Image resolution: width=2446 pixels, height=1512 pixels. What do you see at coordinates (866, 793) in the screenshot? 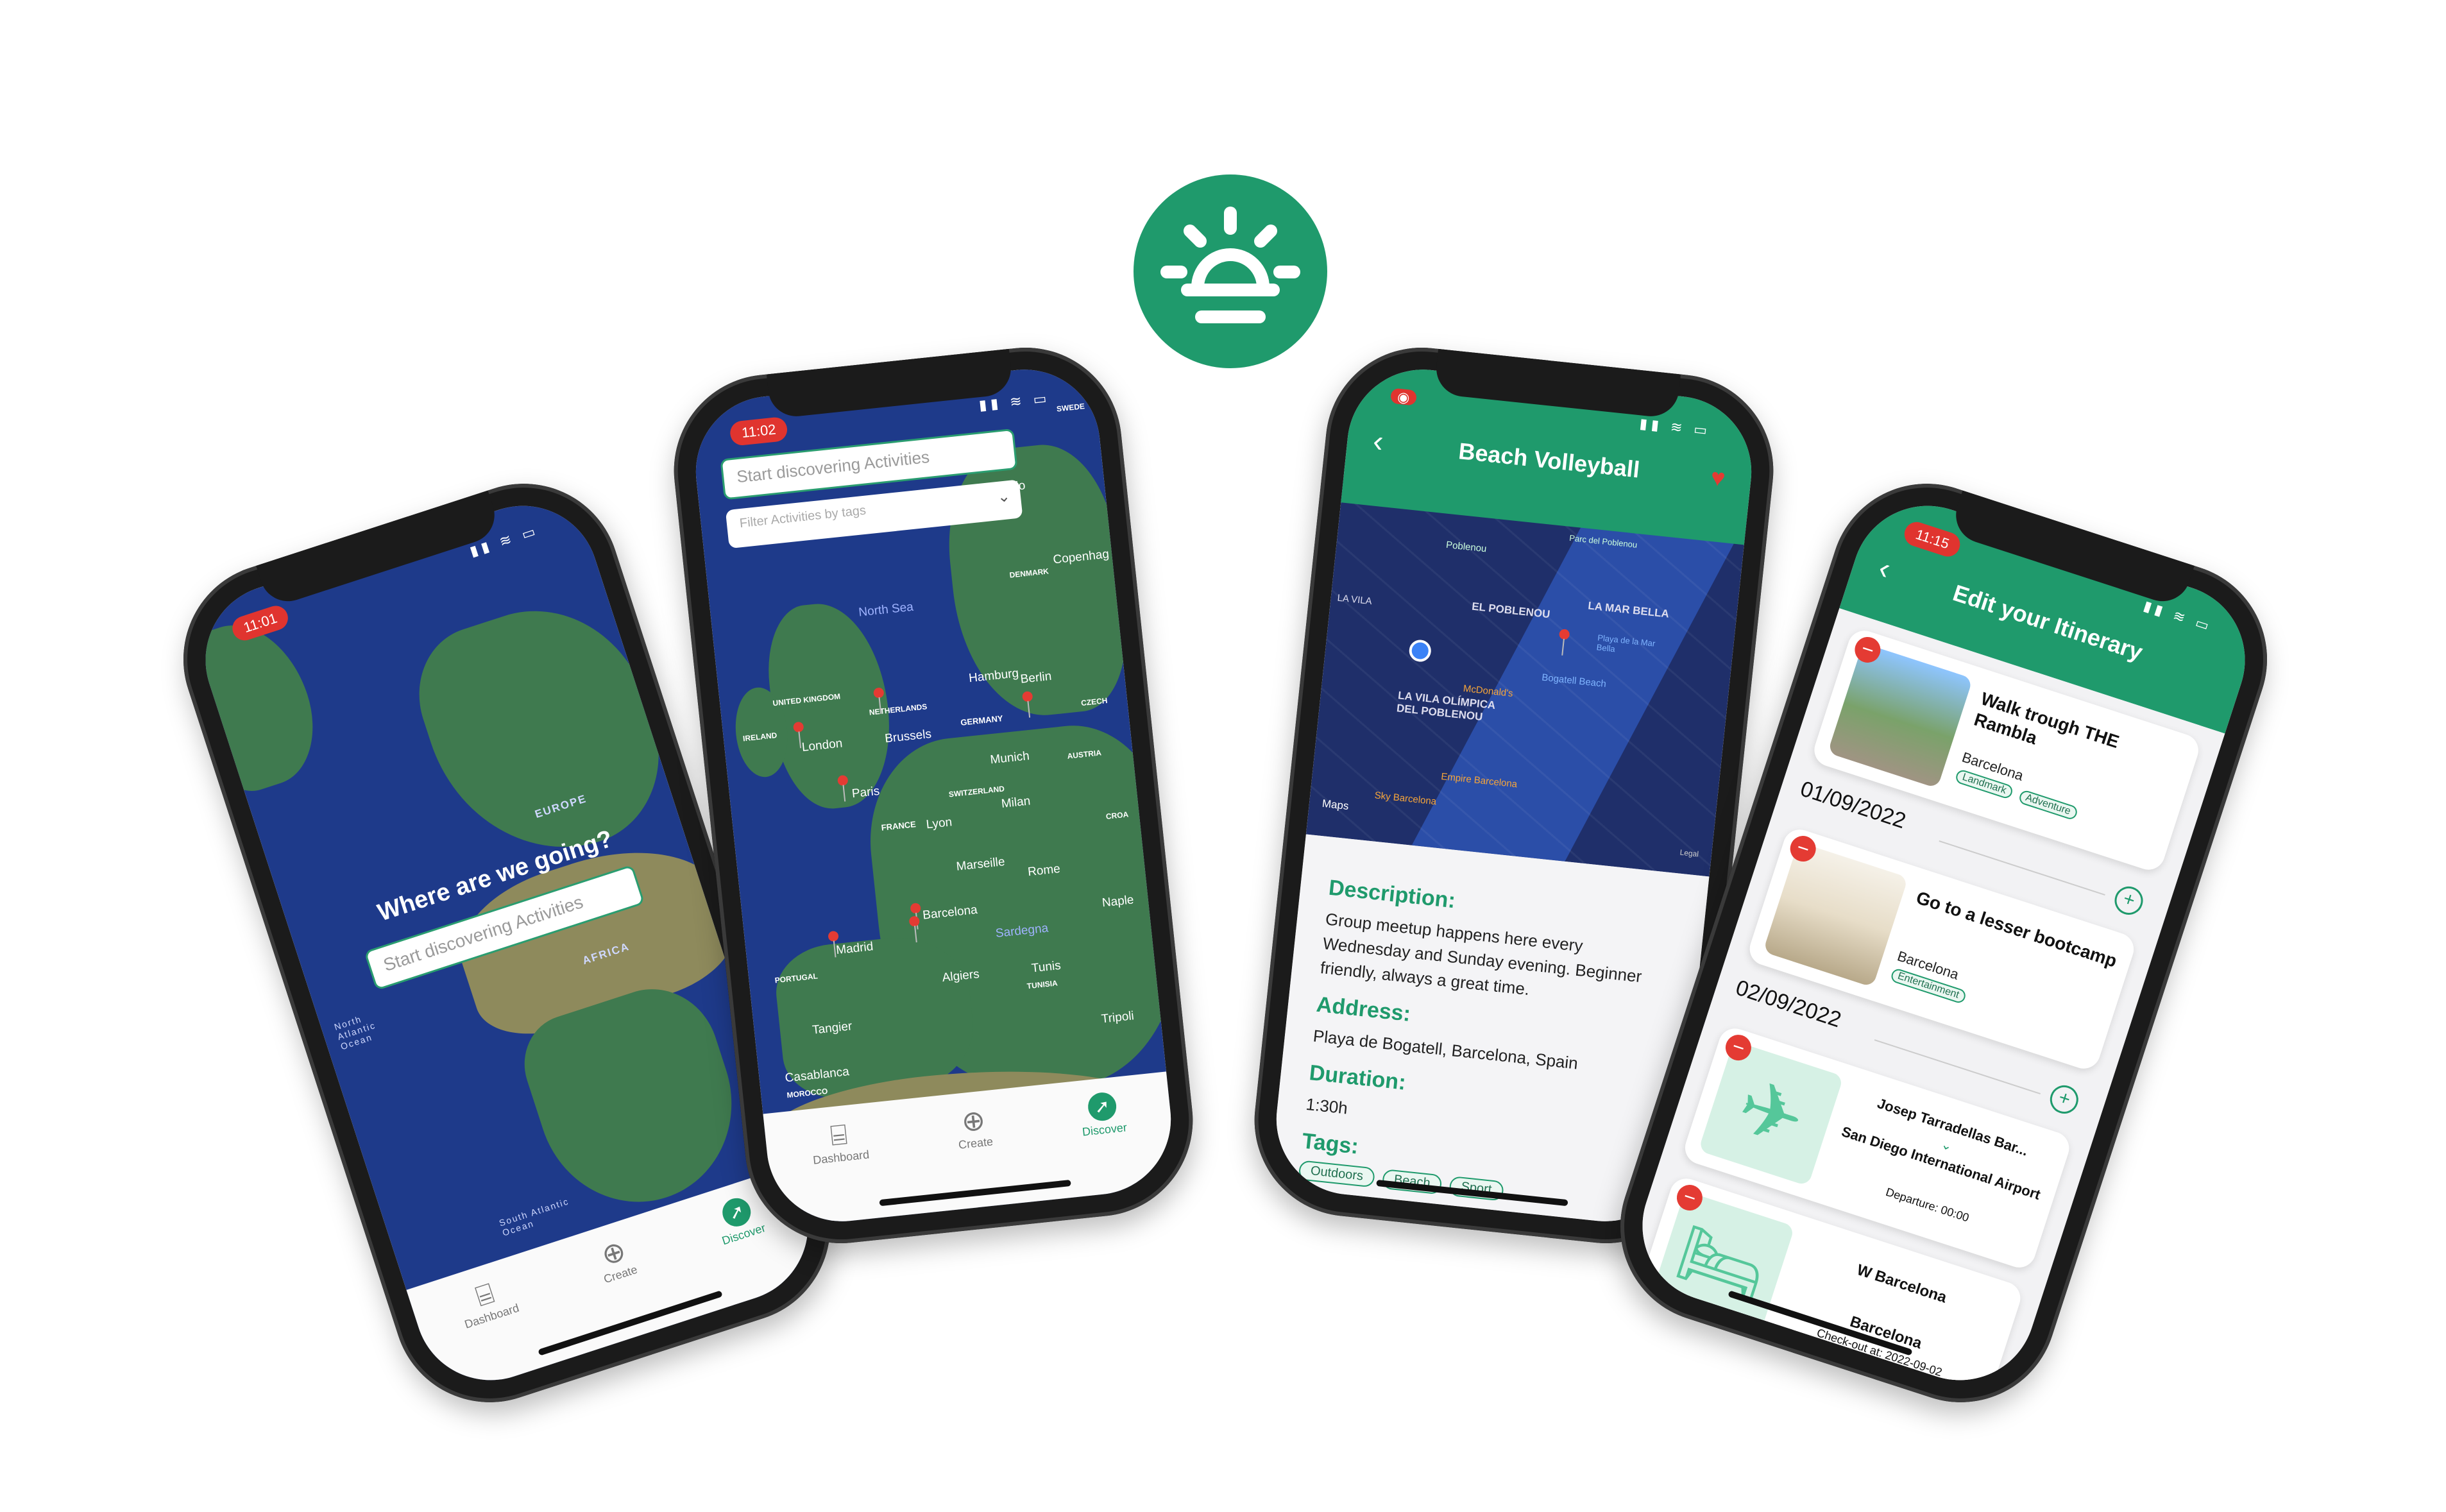
I see `map-label: Paris` at bounding box center [866, 793].